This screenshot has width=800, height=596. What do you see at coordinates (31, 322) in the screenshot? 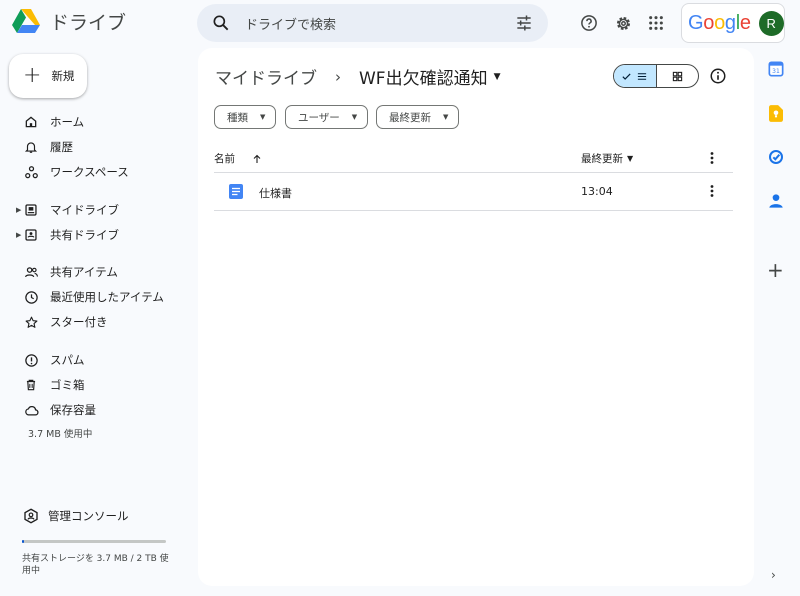
I see `star-icon` at bounding box center [31, 322].